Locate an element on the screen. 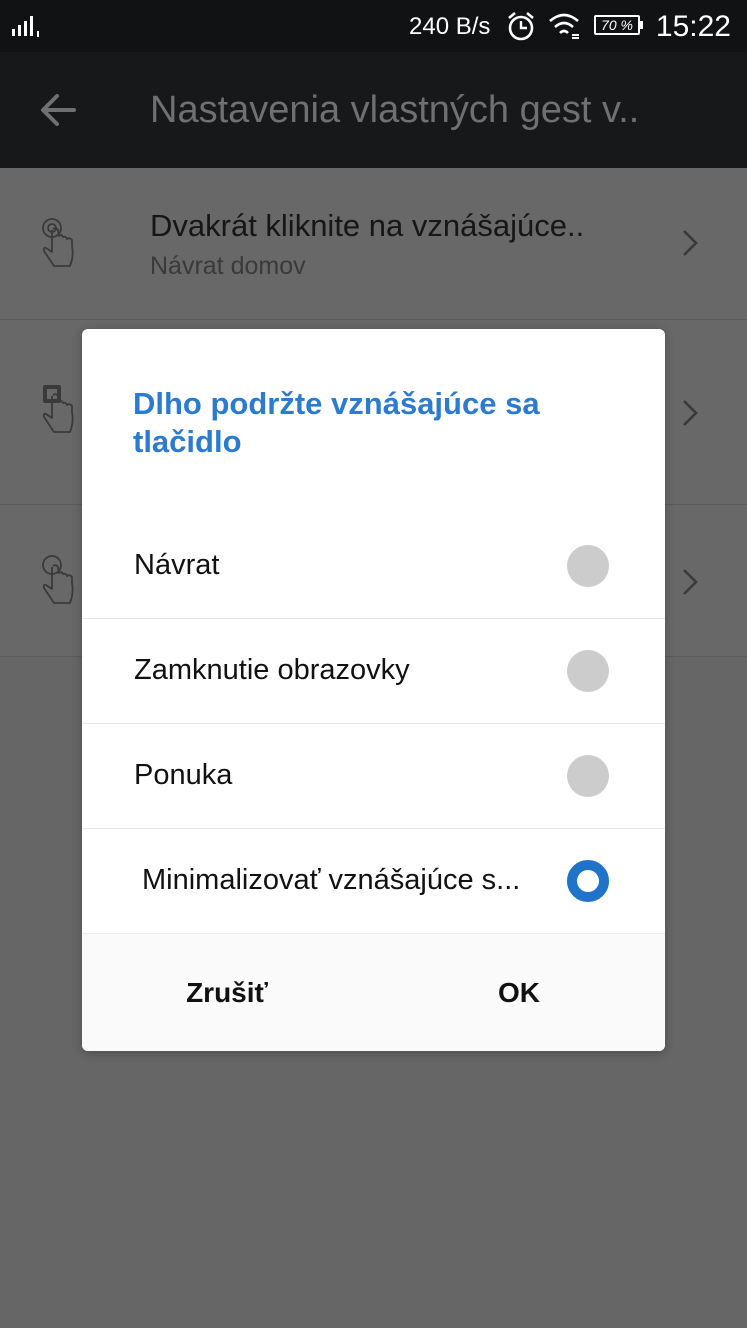 The height and width of the screenshot is (1328, 747). double-tap-gesture-icon is located at coordinates (58, 242).